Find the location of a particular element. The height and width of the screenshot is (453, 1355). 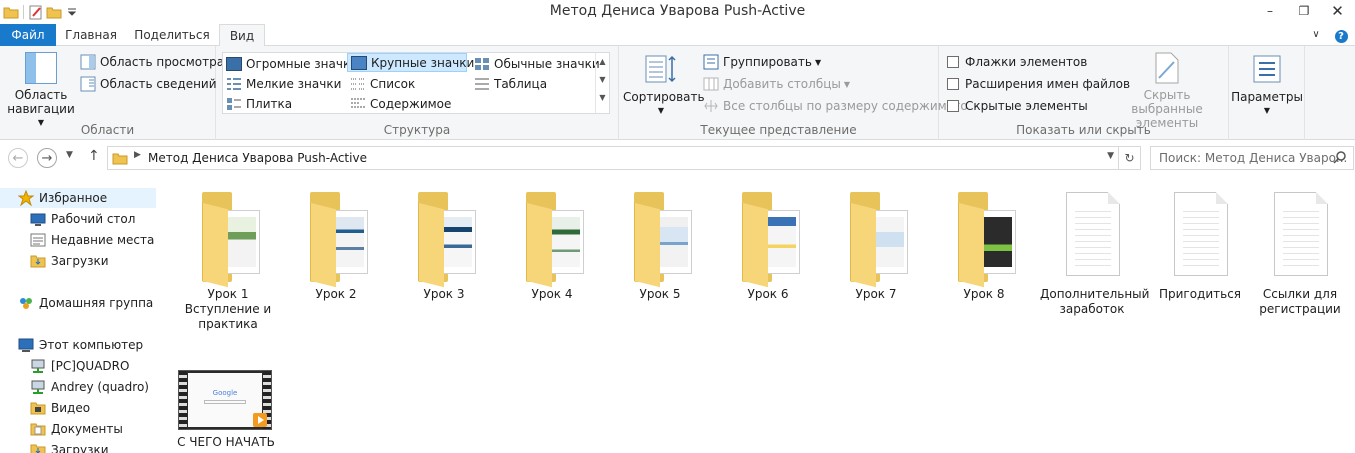

gallery-scrollbar: ▲ ▼ ▼ is located at coordinates (602, 83).